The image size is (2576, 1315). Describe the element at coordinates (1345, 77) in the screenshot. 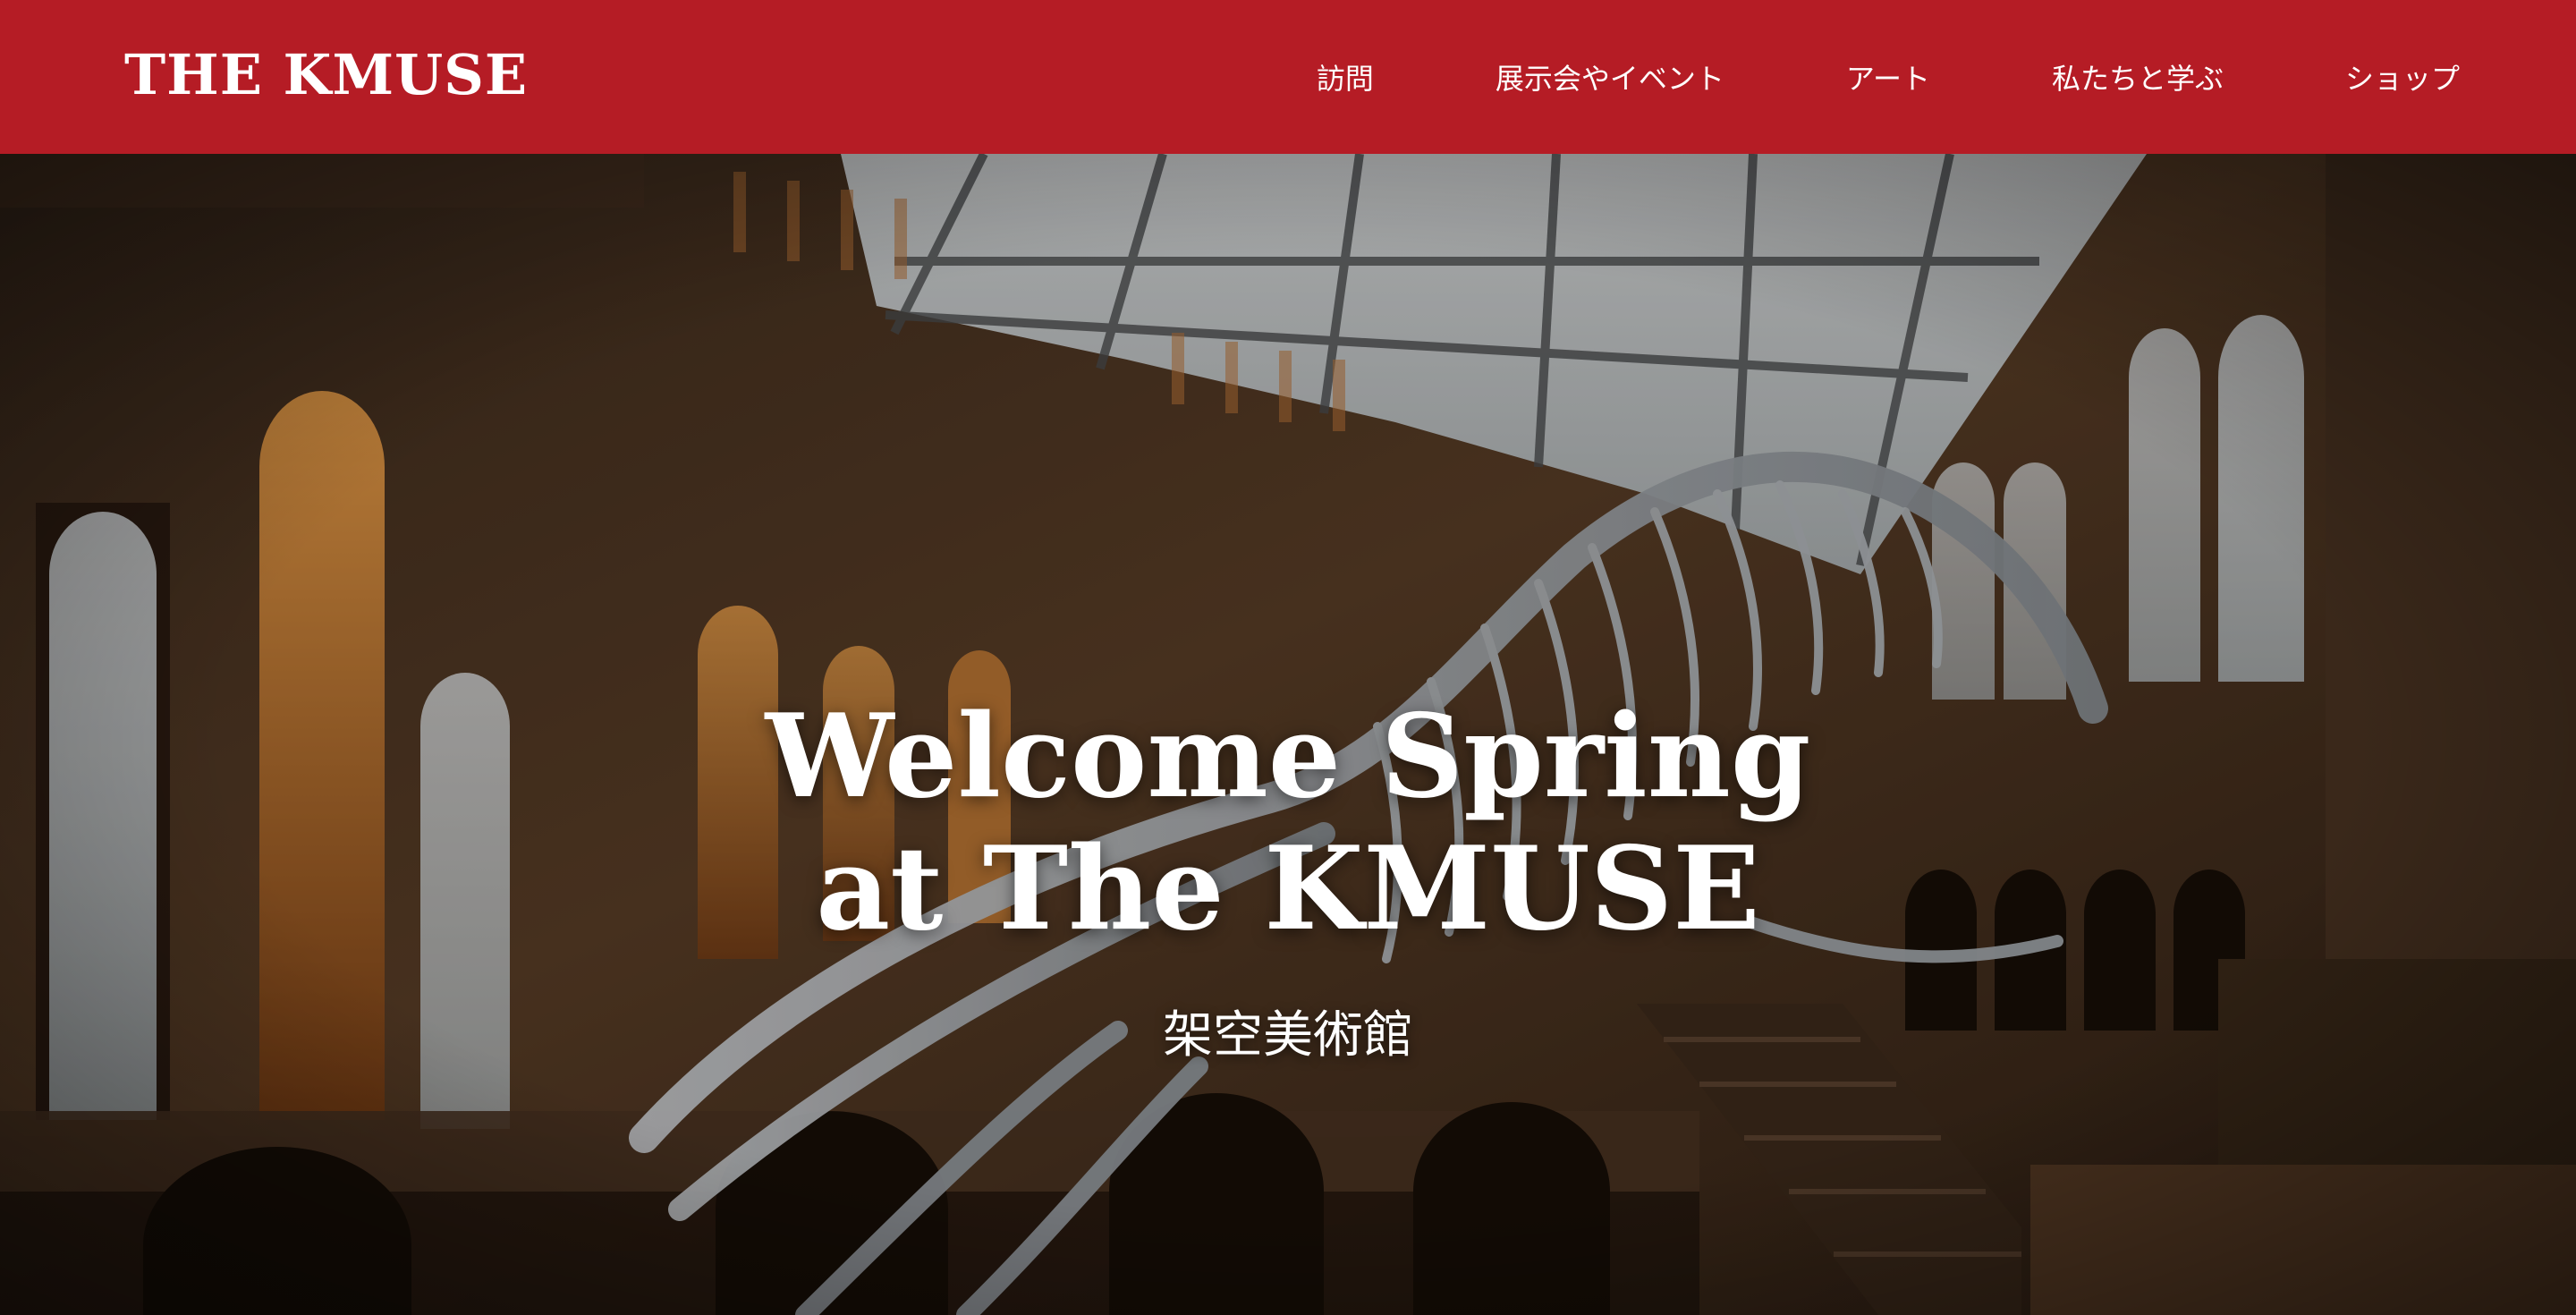

I see `nav-item-visit: 訪問` at that location.